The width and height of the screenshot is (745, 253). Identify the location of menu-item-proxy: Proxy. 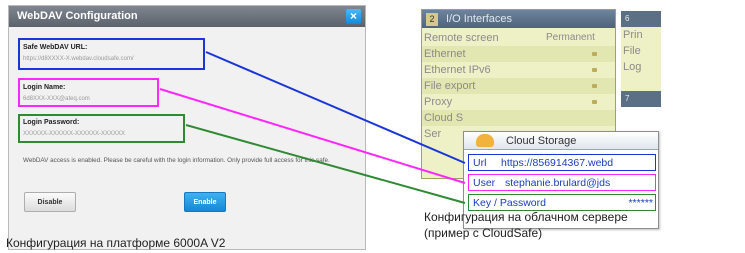
(518, 102).